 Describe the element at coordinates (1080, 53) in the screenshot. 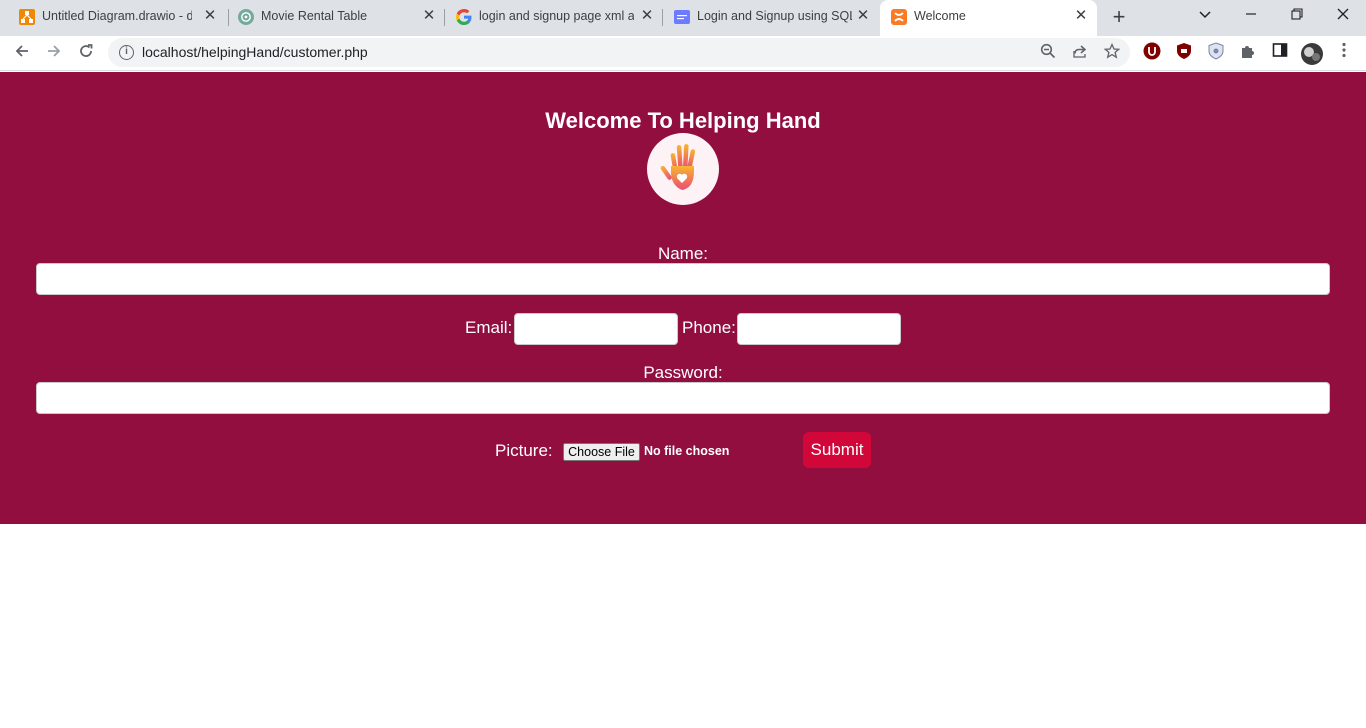

I see `share-icon` at that location.